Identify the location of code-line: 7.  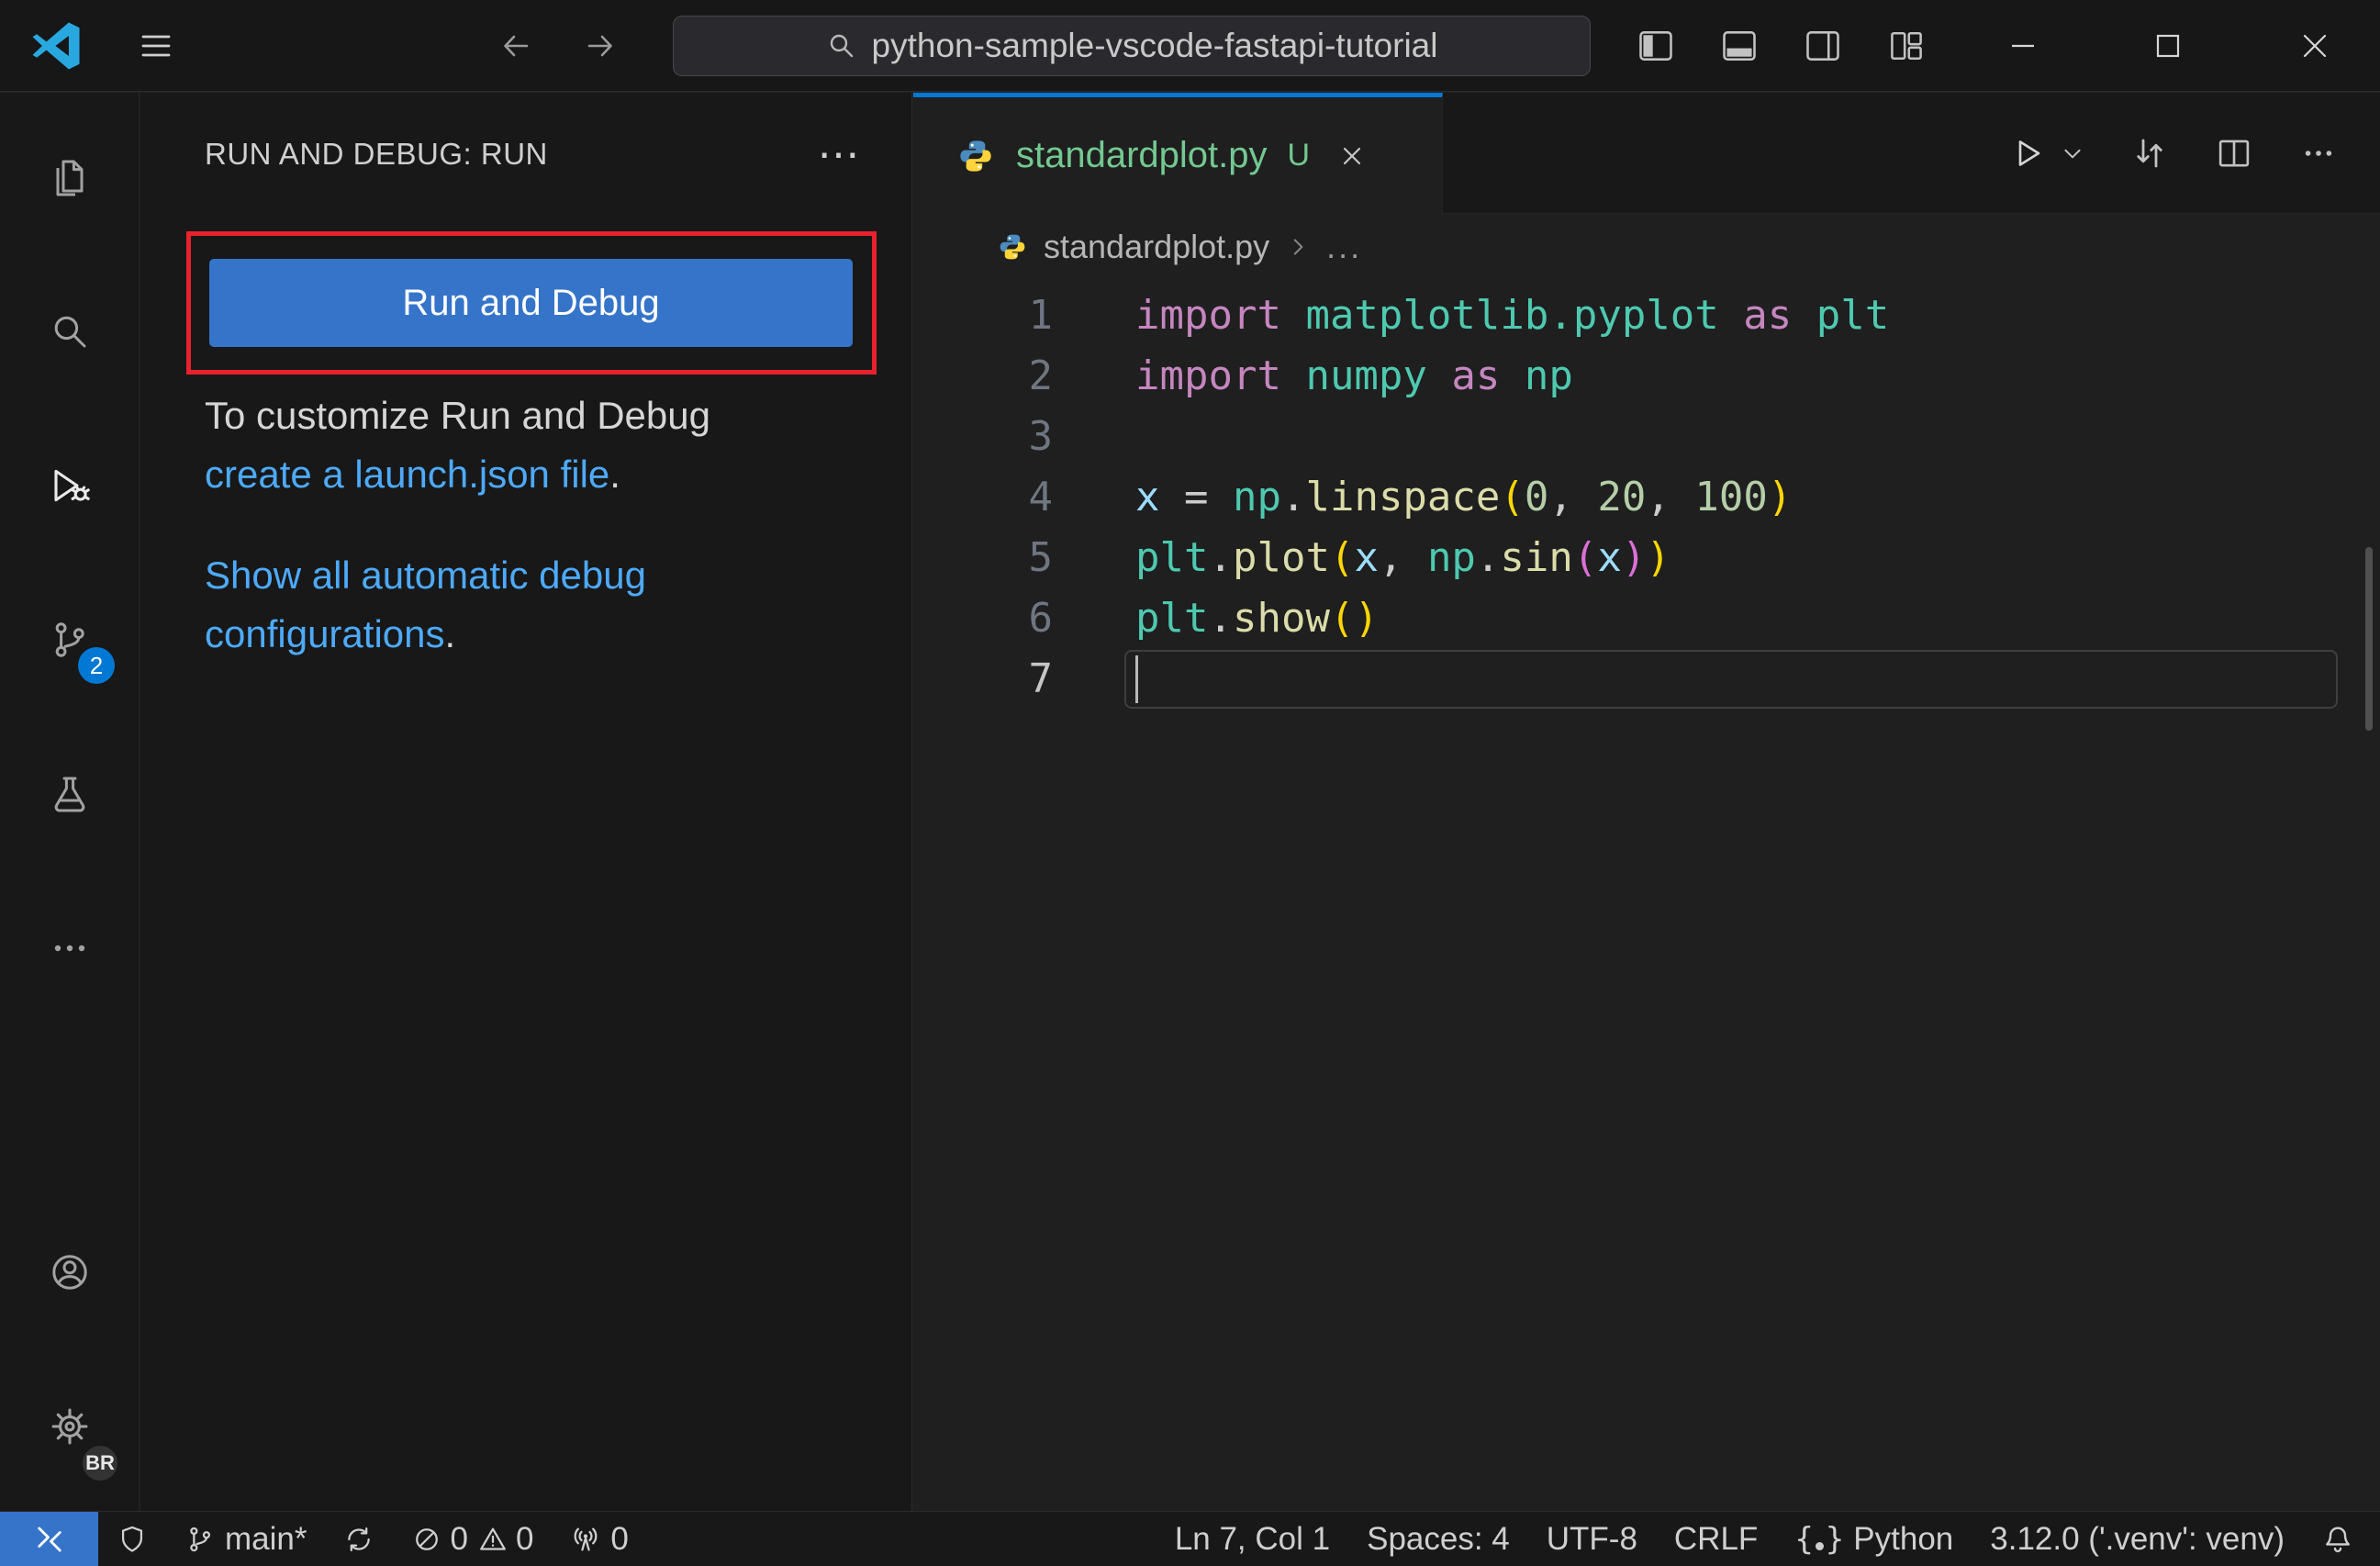
(1646, 679).